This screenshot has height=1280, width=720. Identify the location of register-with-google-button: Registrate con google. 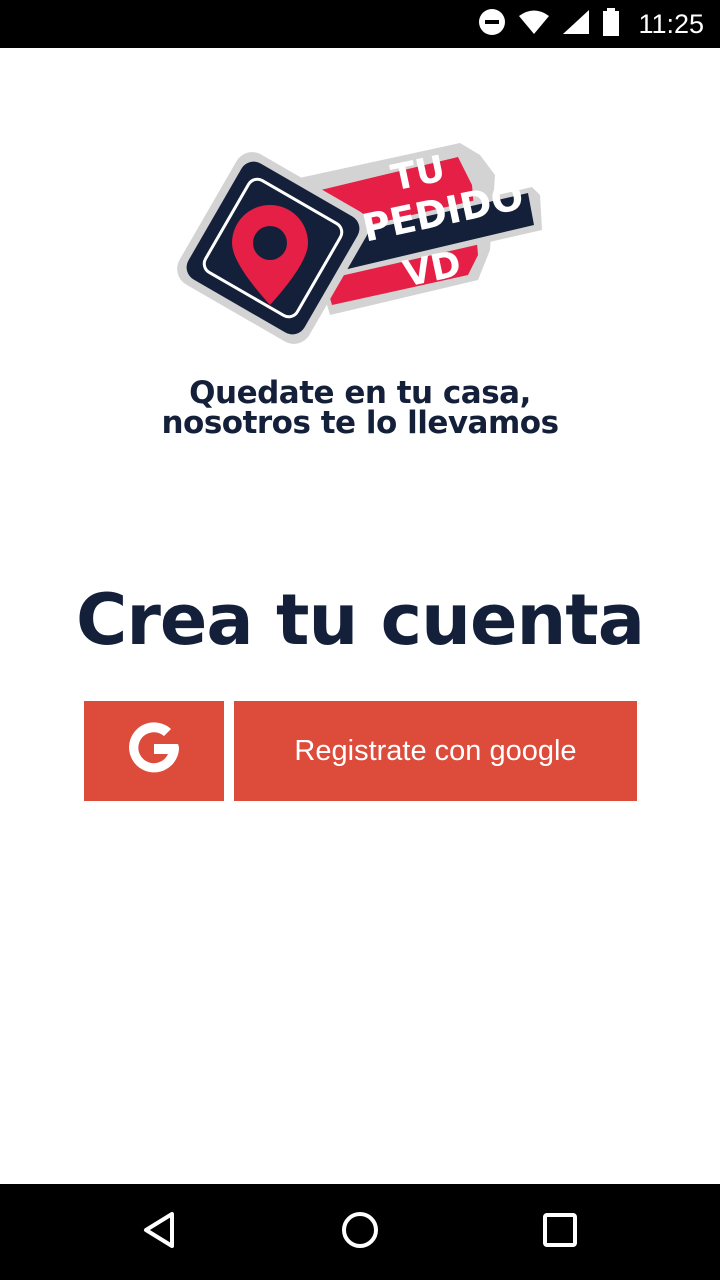
(435, 751).